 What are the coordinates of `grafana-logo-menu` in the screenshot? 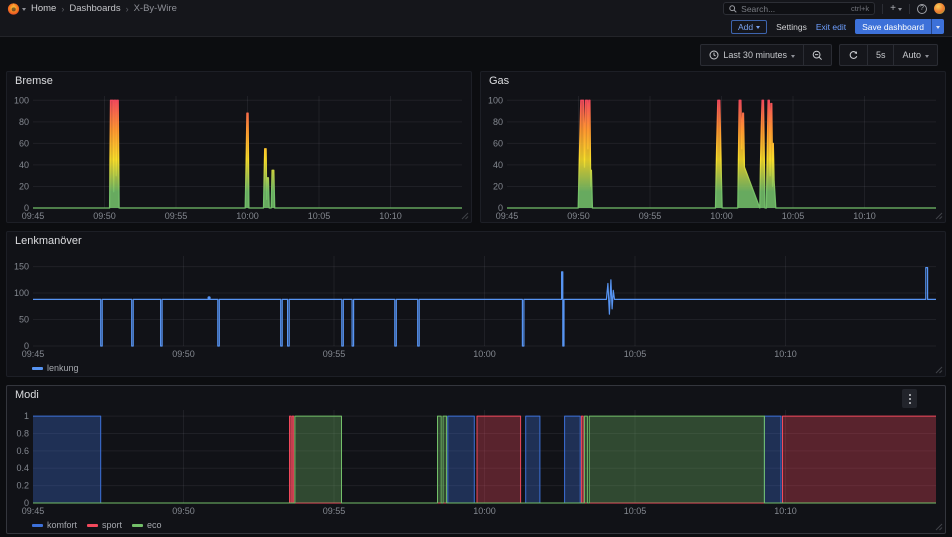 It's located at (16, 8).